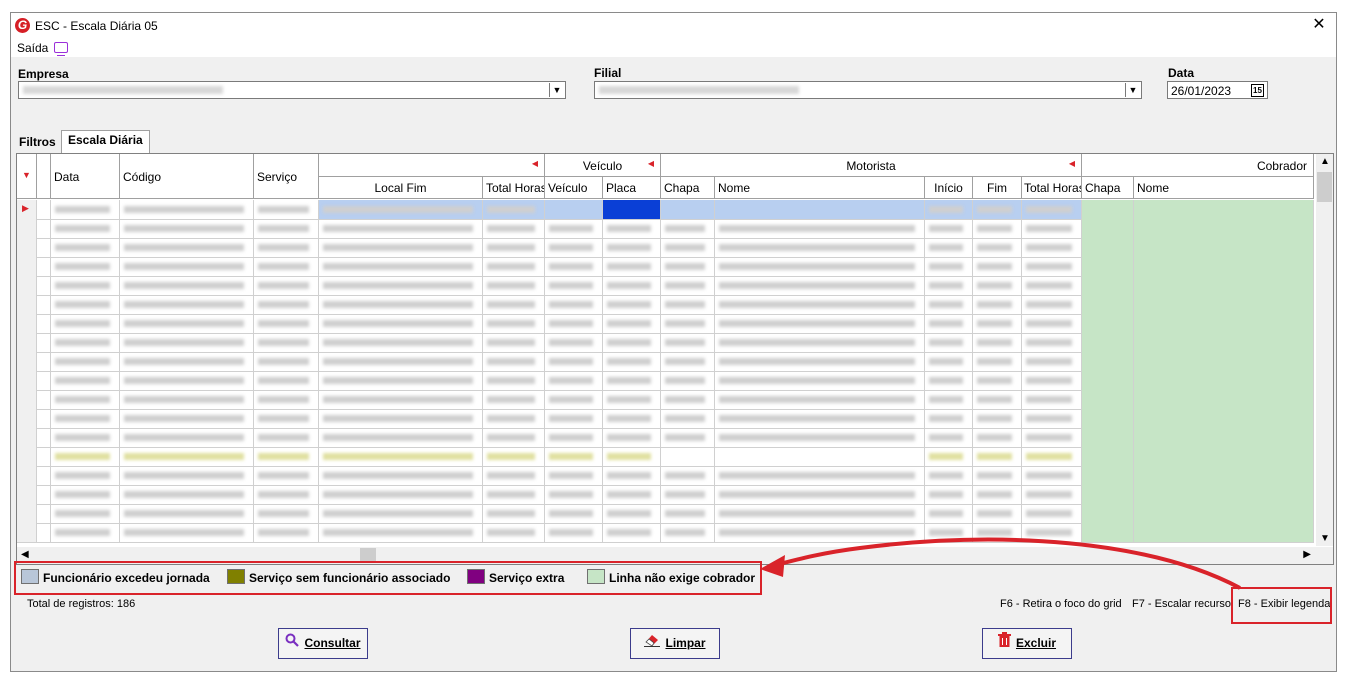 The height and width of the screenshot is (686, 1351). I want to click on filial-select: ▼, so click(868, 90).